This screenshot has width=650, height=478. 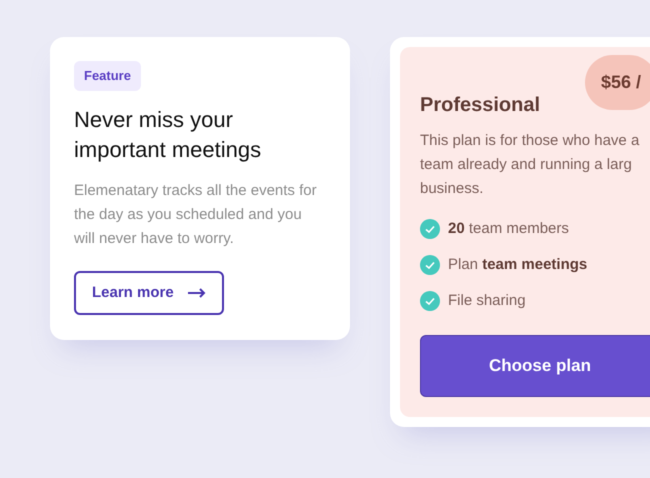 What do you see at coordinates (508, 228) in the screenshot?
I see `feature-text: 20 team members` at bounding box center [508, 228].